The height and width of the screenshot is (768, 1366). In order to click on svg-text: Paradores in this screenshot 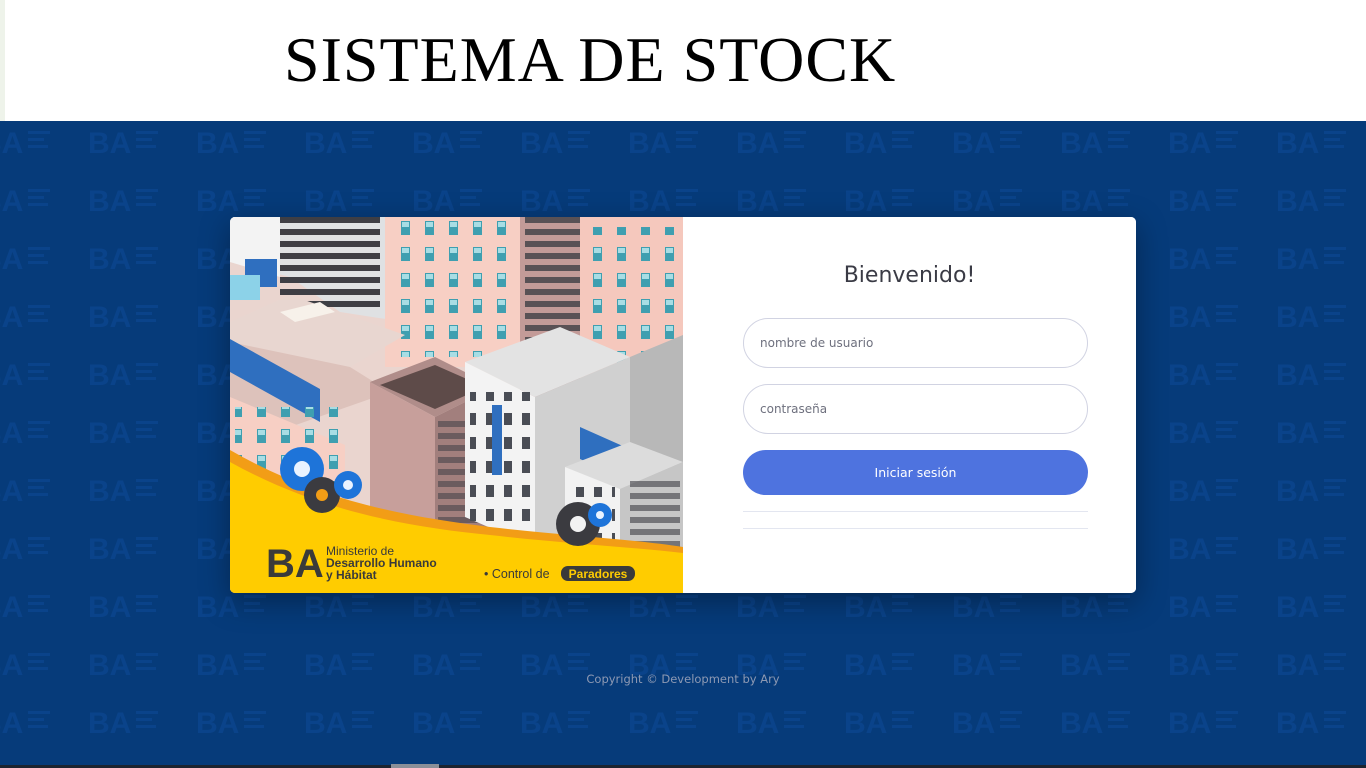, I will do `click(598, 574)`.